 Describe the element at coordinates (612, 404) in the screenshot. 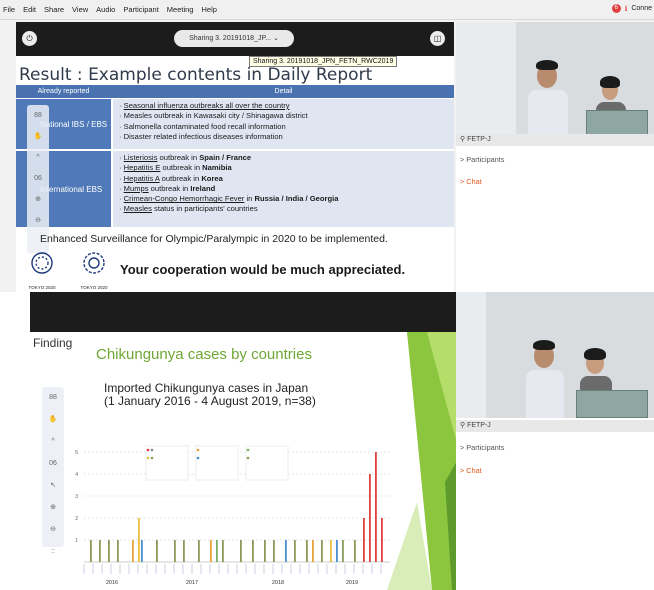

I see `laptop` at that location.